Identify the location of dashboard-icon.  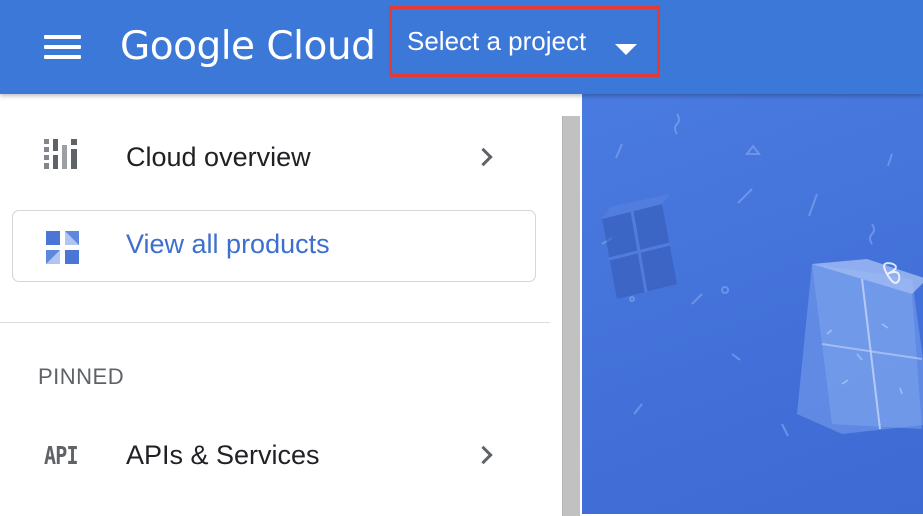
(62, 157).